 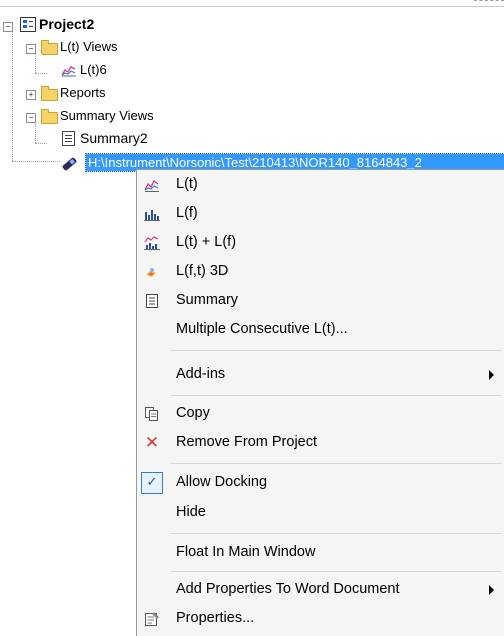 What do you see at coordinates (89, 46) in the screenshot?
I see `tree-node-label: L(t) Views` at bounding box center [89, 46].